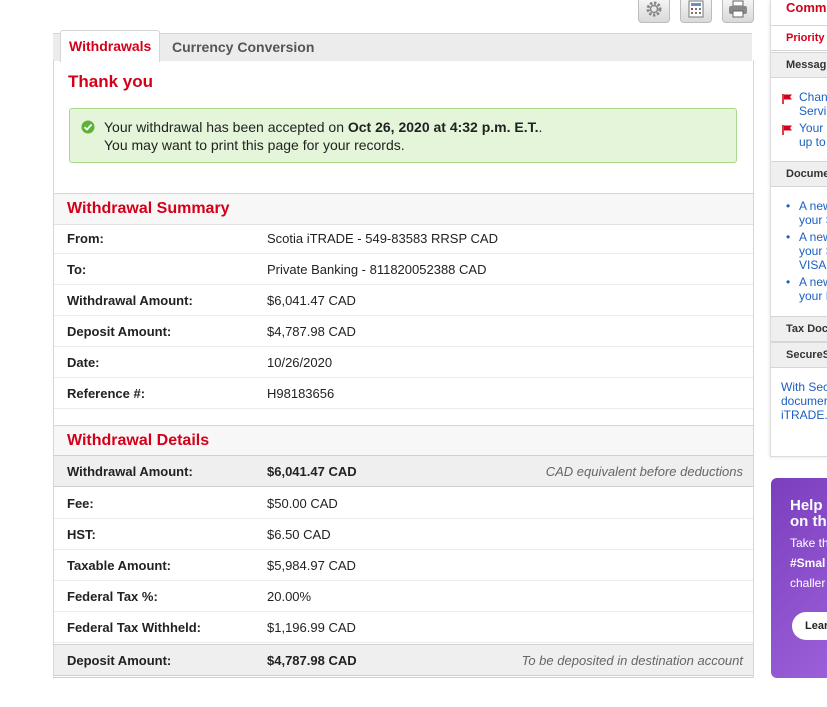  I want to click on gear-icon, so click(654, 11).